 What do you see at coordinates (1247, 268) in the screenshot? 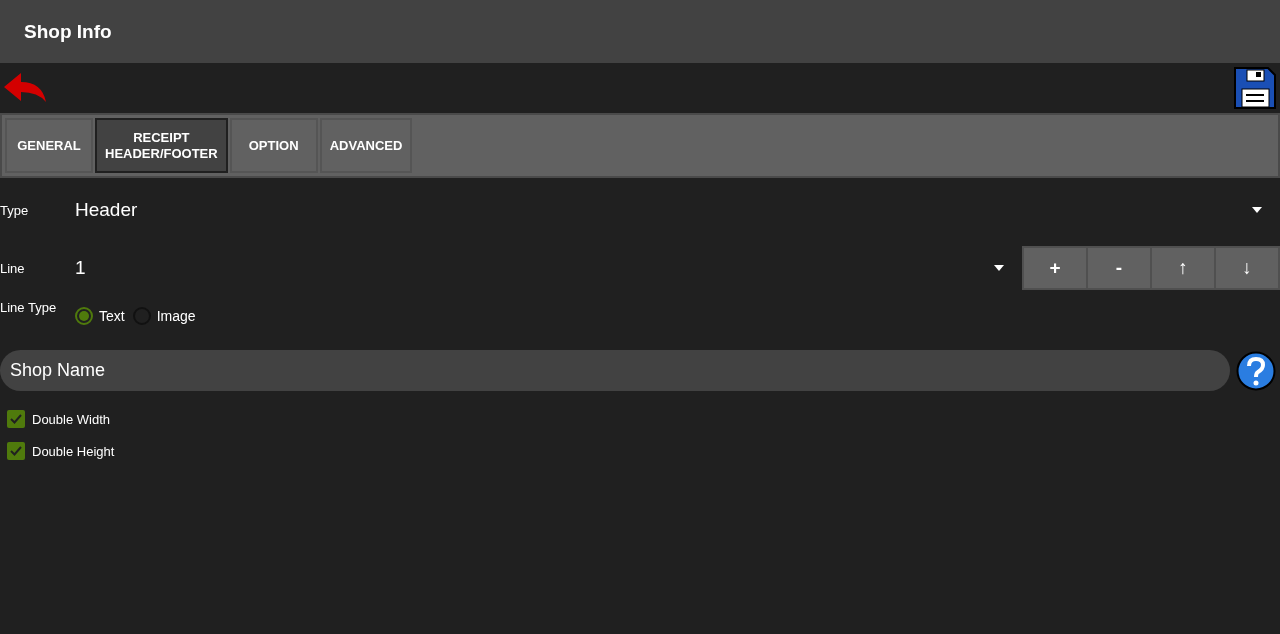
I see `line-button: ↓` at bounding box center [1247, 268].